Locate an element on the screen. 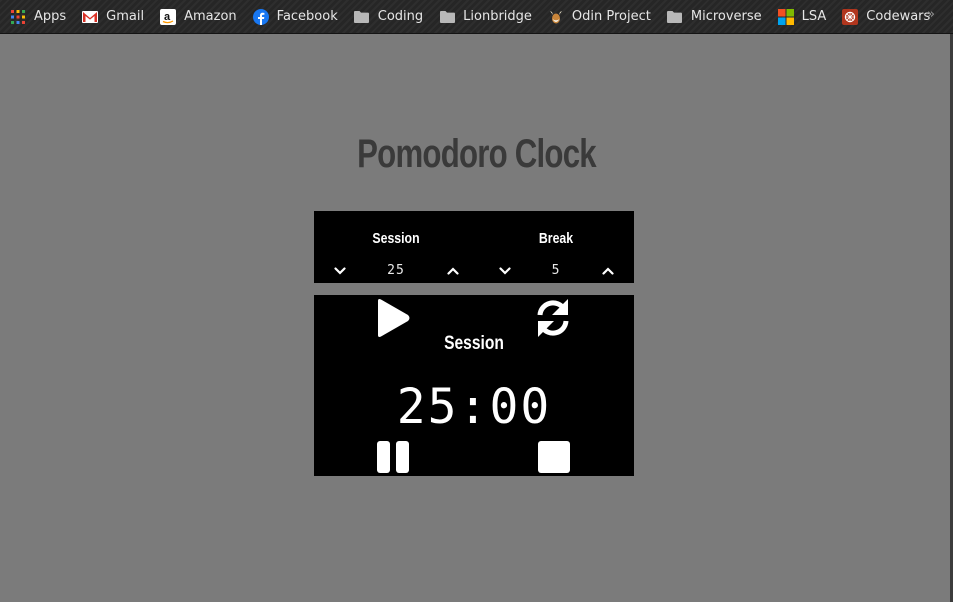  microsoft-icon is located at coordinates (785, 16).